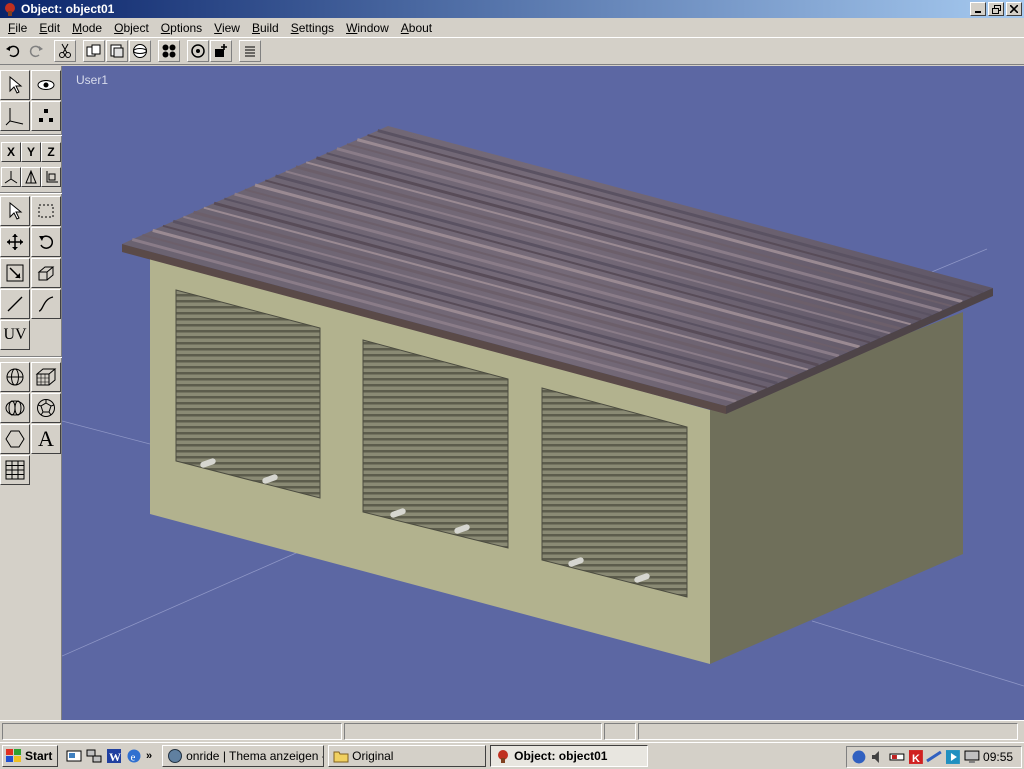 This screenshot has width=1024, height=769. I want to click on coord-screen-button, so click(51, 177).